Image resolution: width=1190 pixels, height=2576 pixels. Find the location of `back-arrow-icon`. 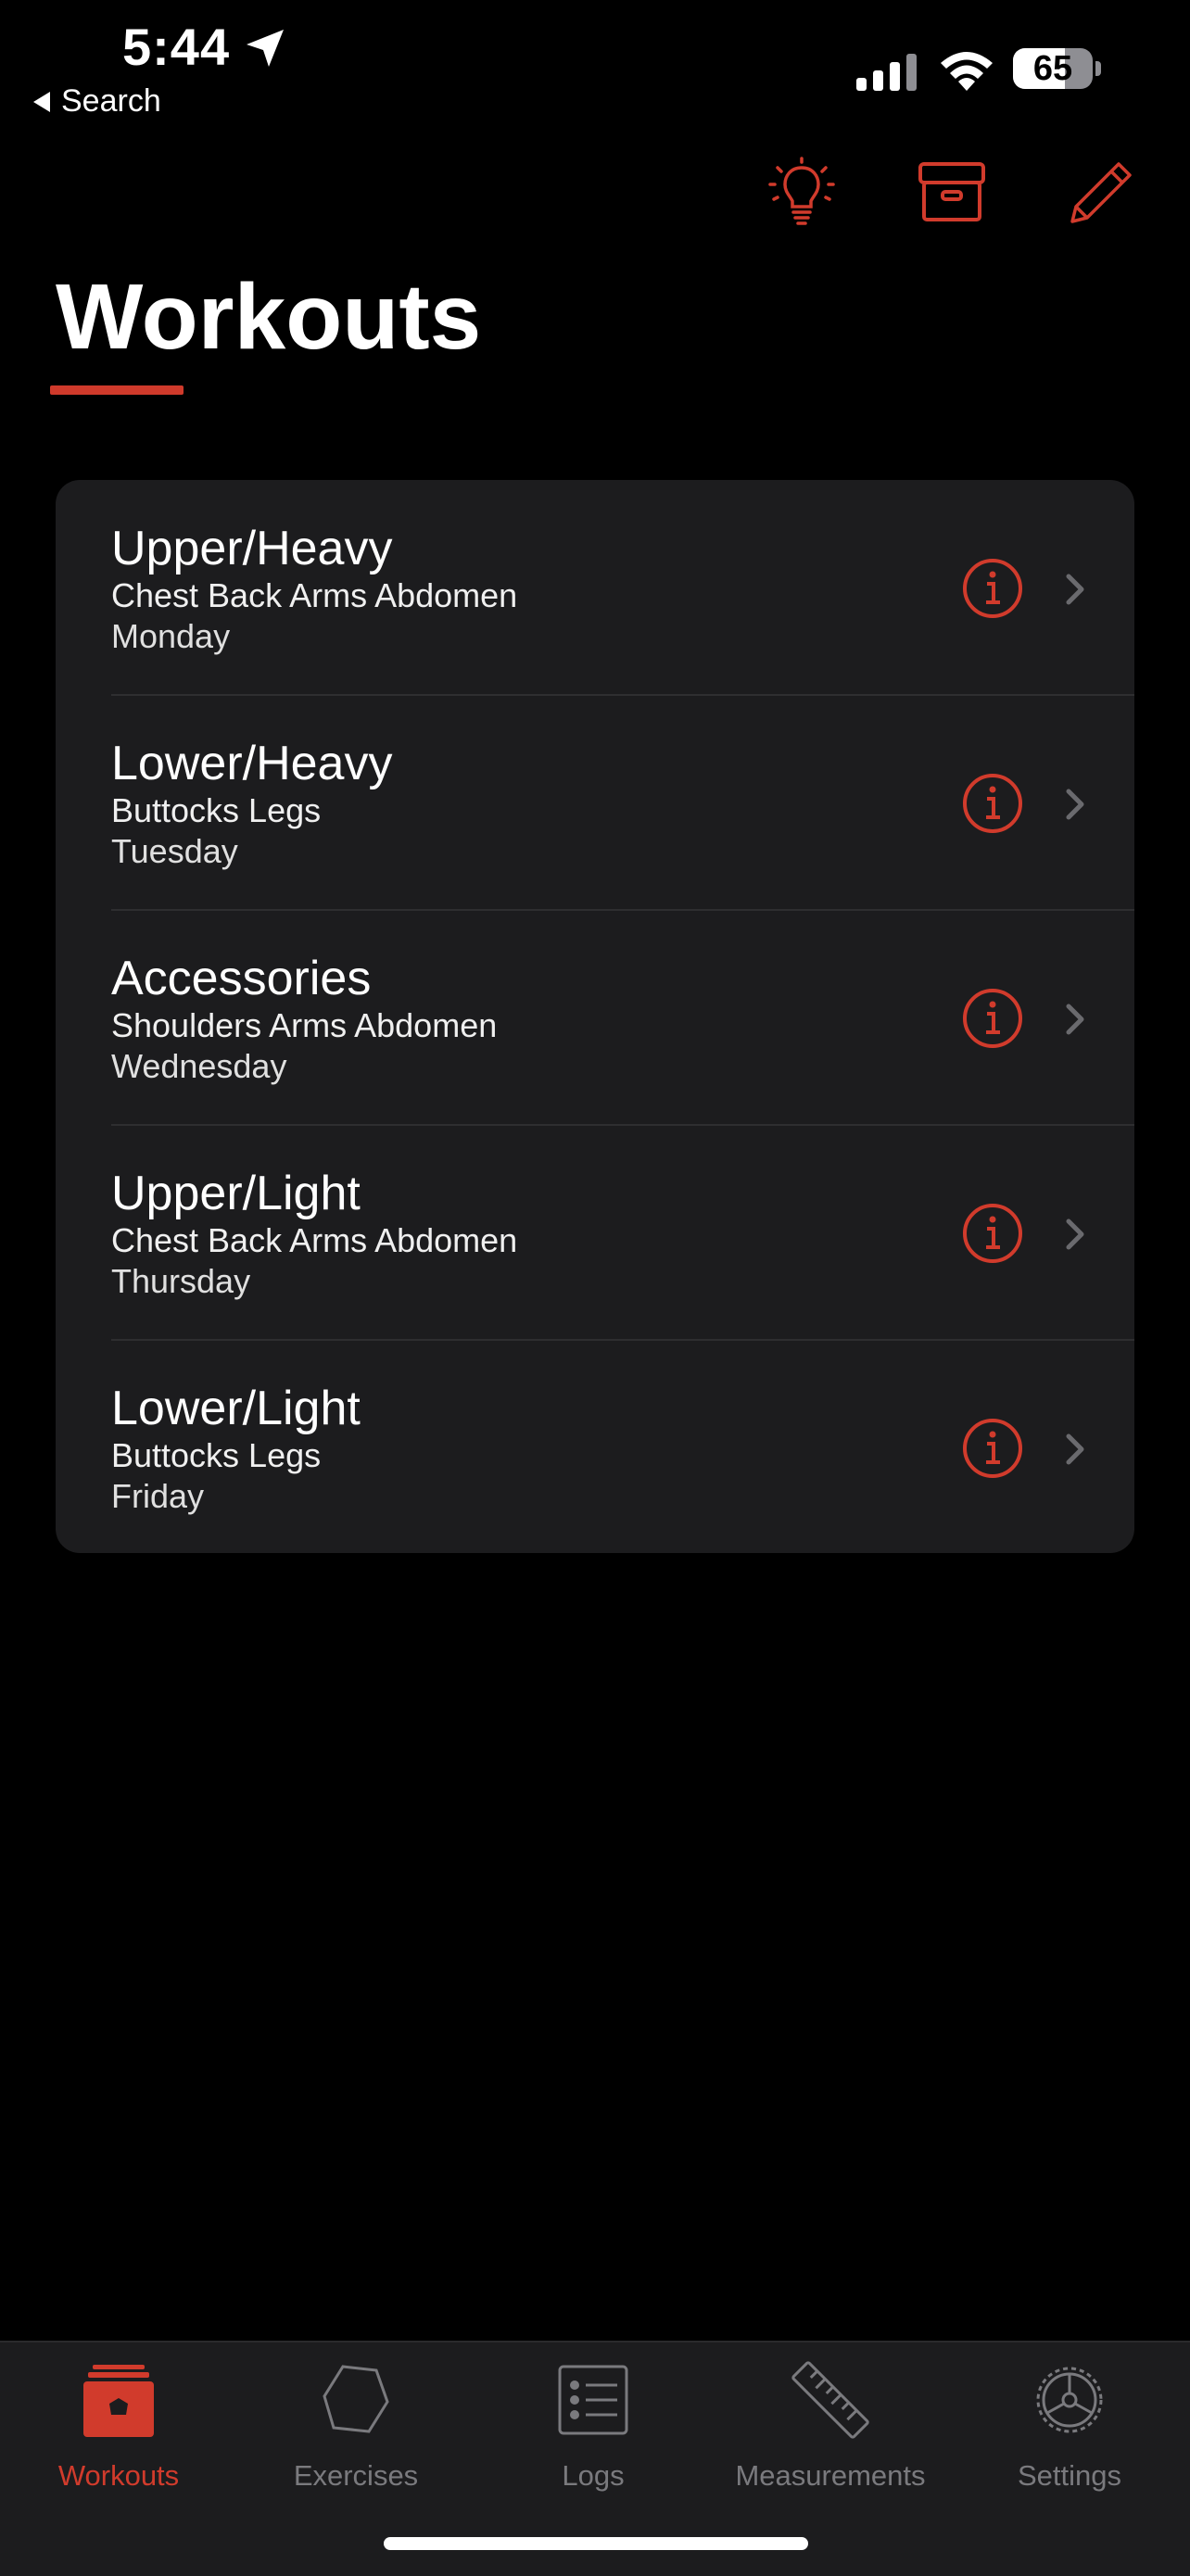

back-arrow-icon is located at coordinates (41, 101).